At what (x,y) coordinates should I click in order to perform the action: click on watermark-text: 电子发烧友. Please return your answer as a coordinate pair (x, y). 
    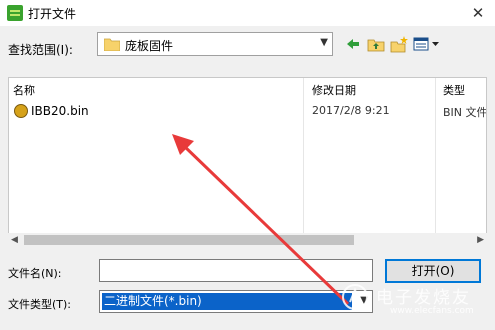
    Looking at the image, I should click on (423, 298).